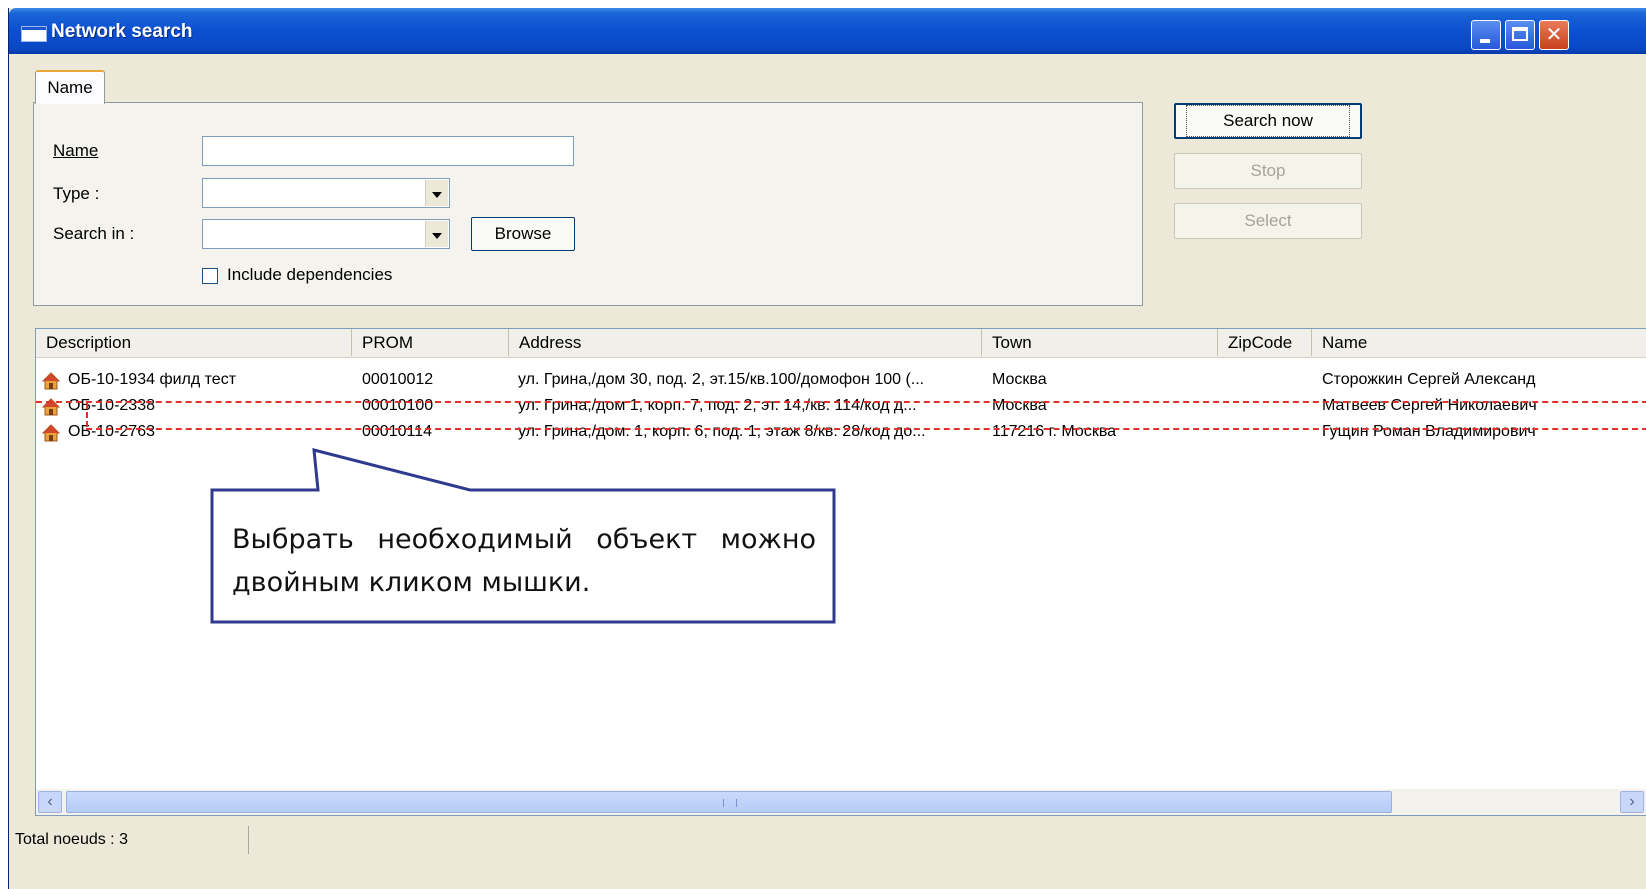 Image resolution: width=1646 pixels, height=889 pixels. I want to click on selection-dash-left, so click(87, 415).